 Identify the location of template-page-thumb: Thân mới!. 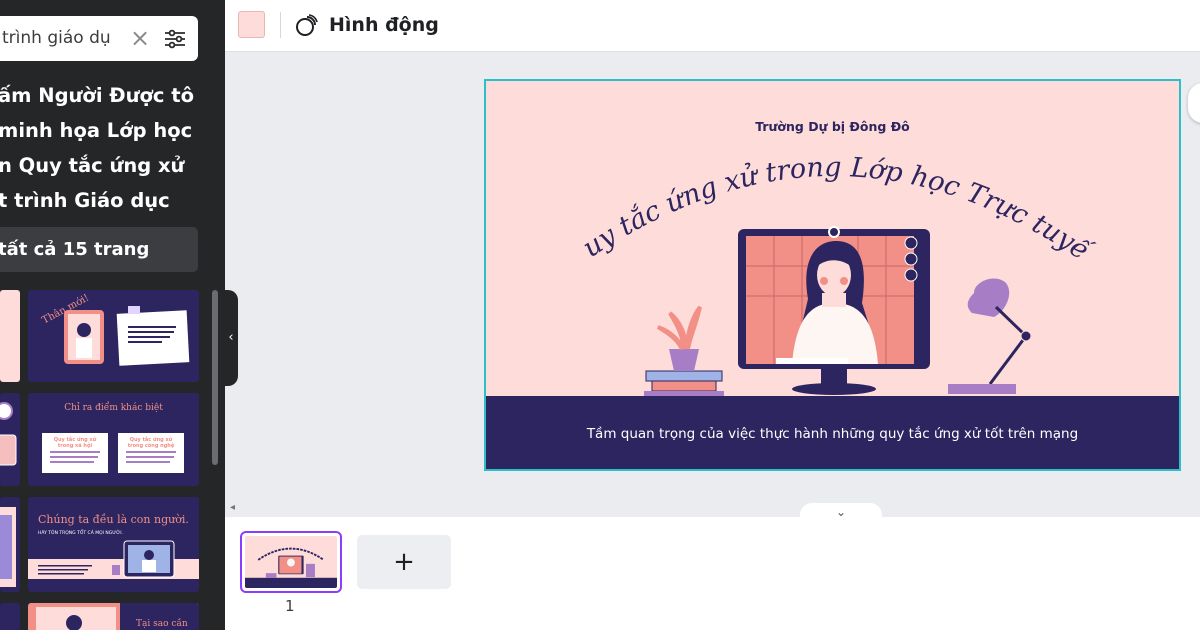
(113, 336).